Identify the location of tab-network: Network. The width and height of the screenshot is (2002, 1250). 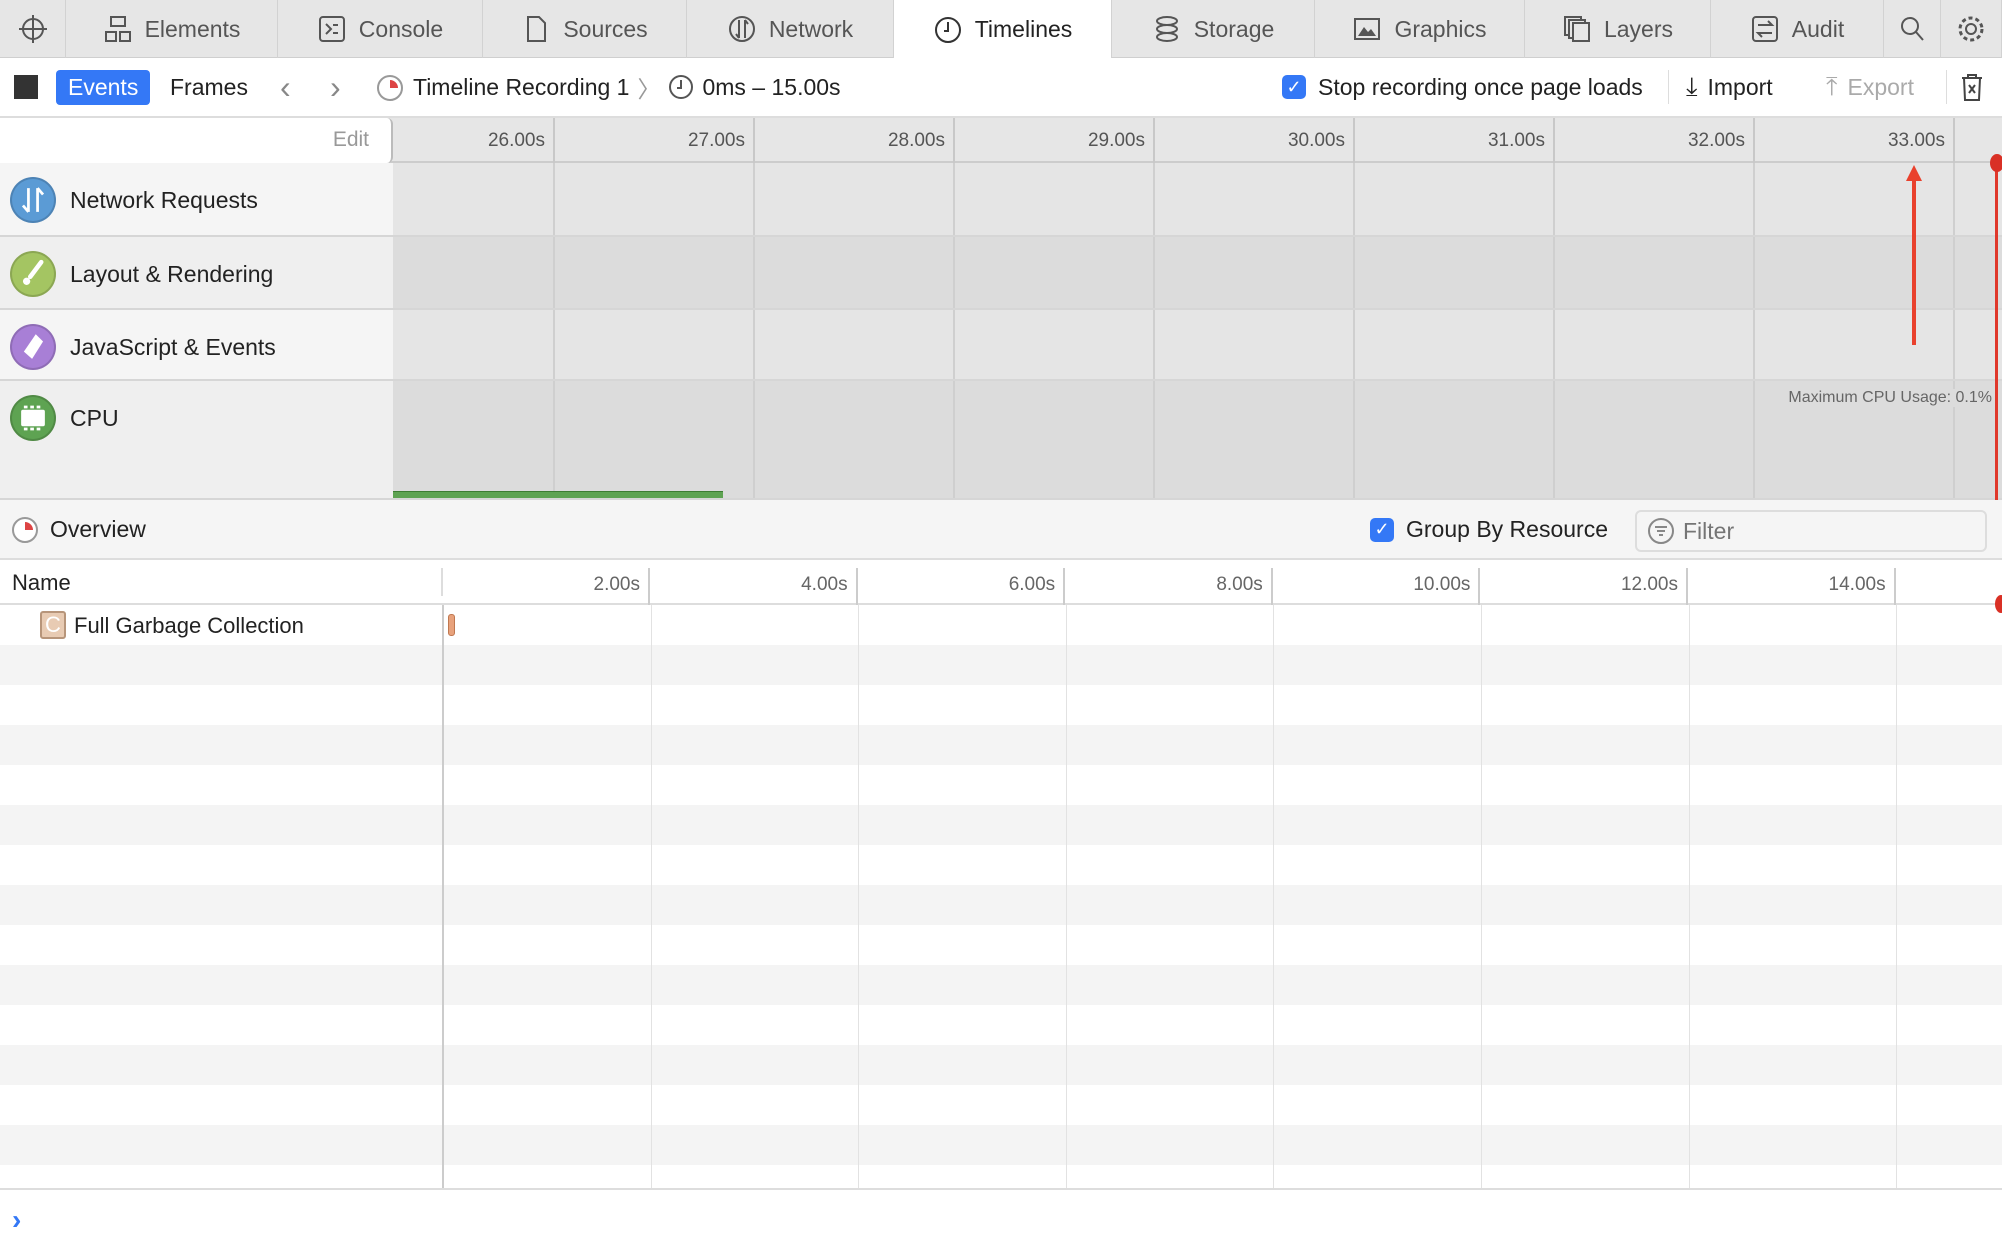
(790, 29).